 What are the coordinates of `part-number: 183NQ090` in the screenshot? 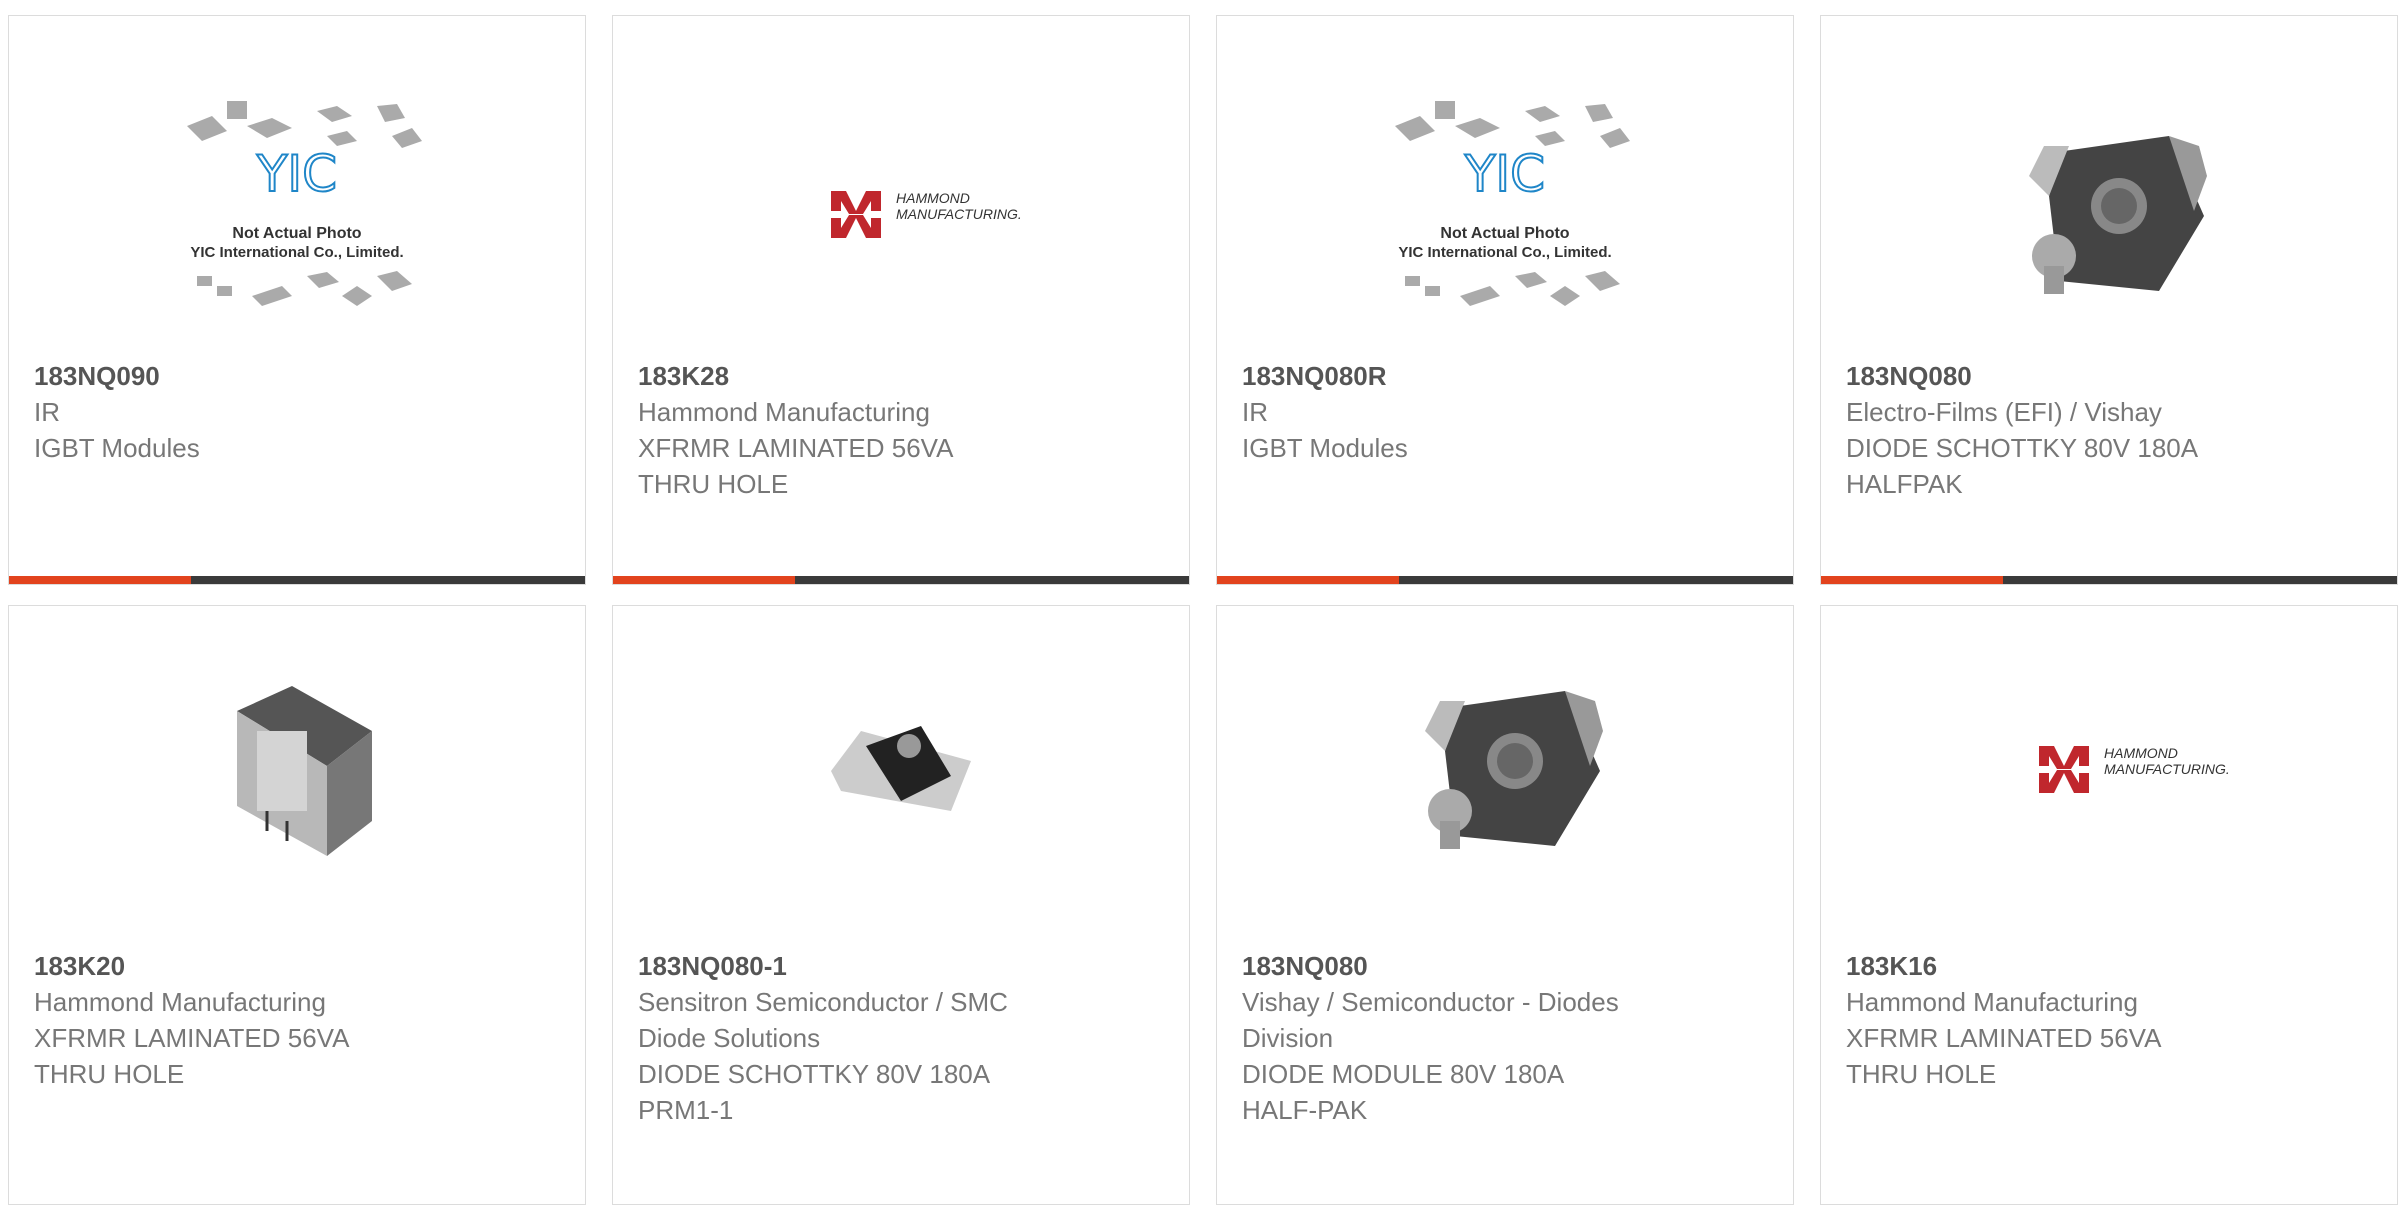 It's located at (297, 376).